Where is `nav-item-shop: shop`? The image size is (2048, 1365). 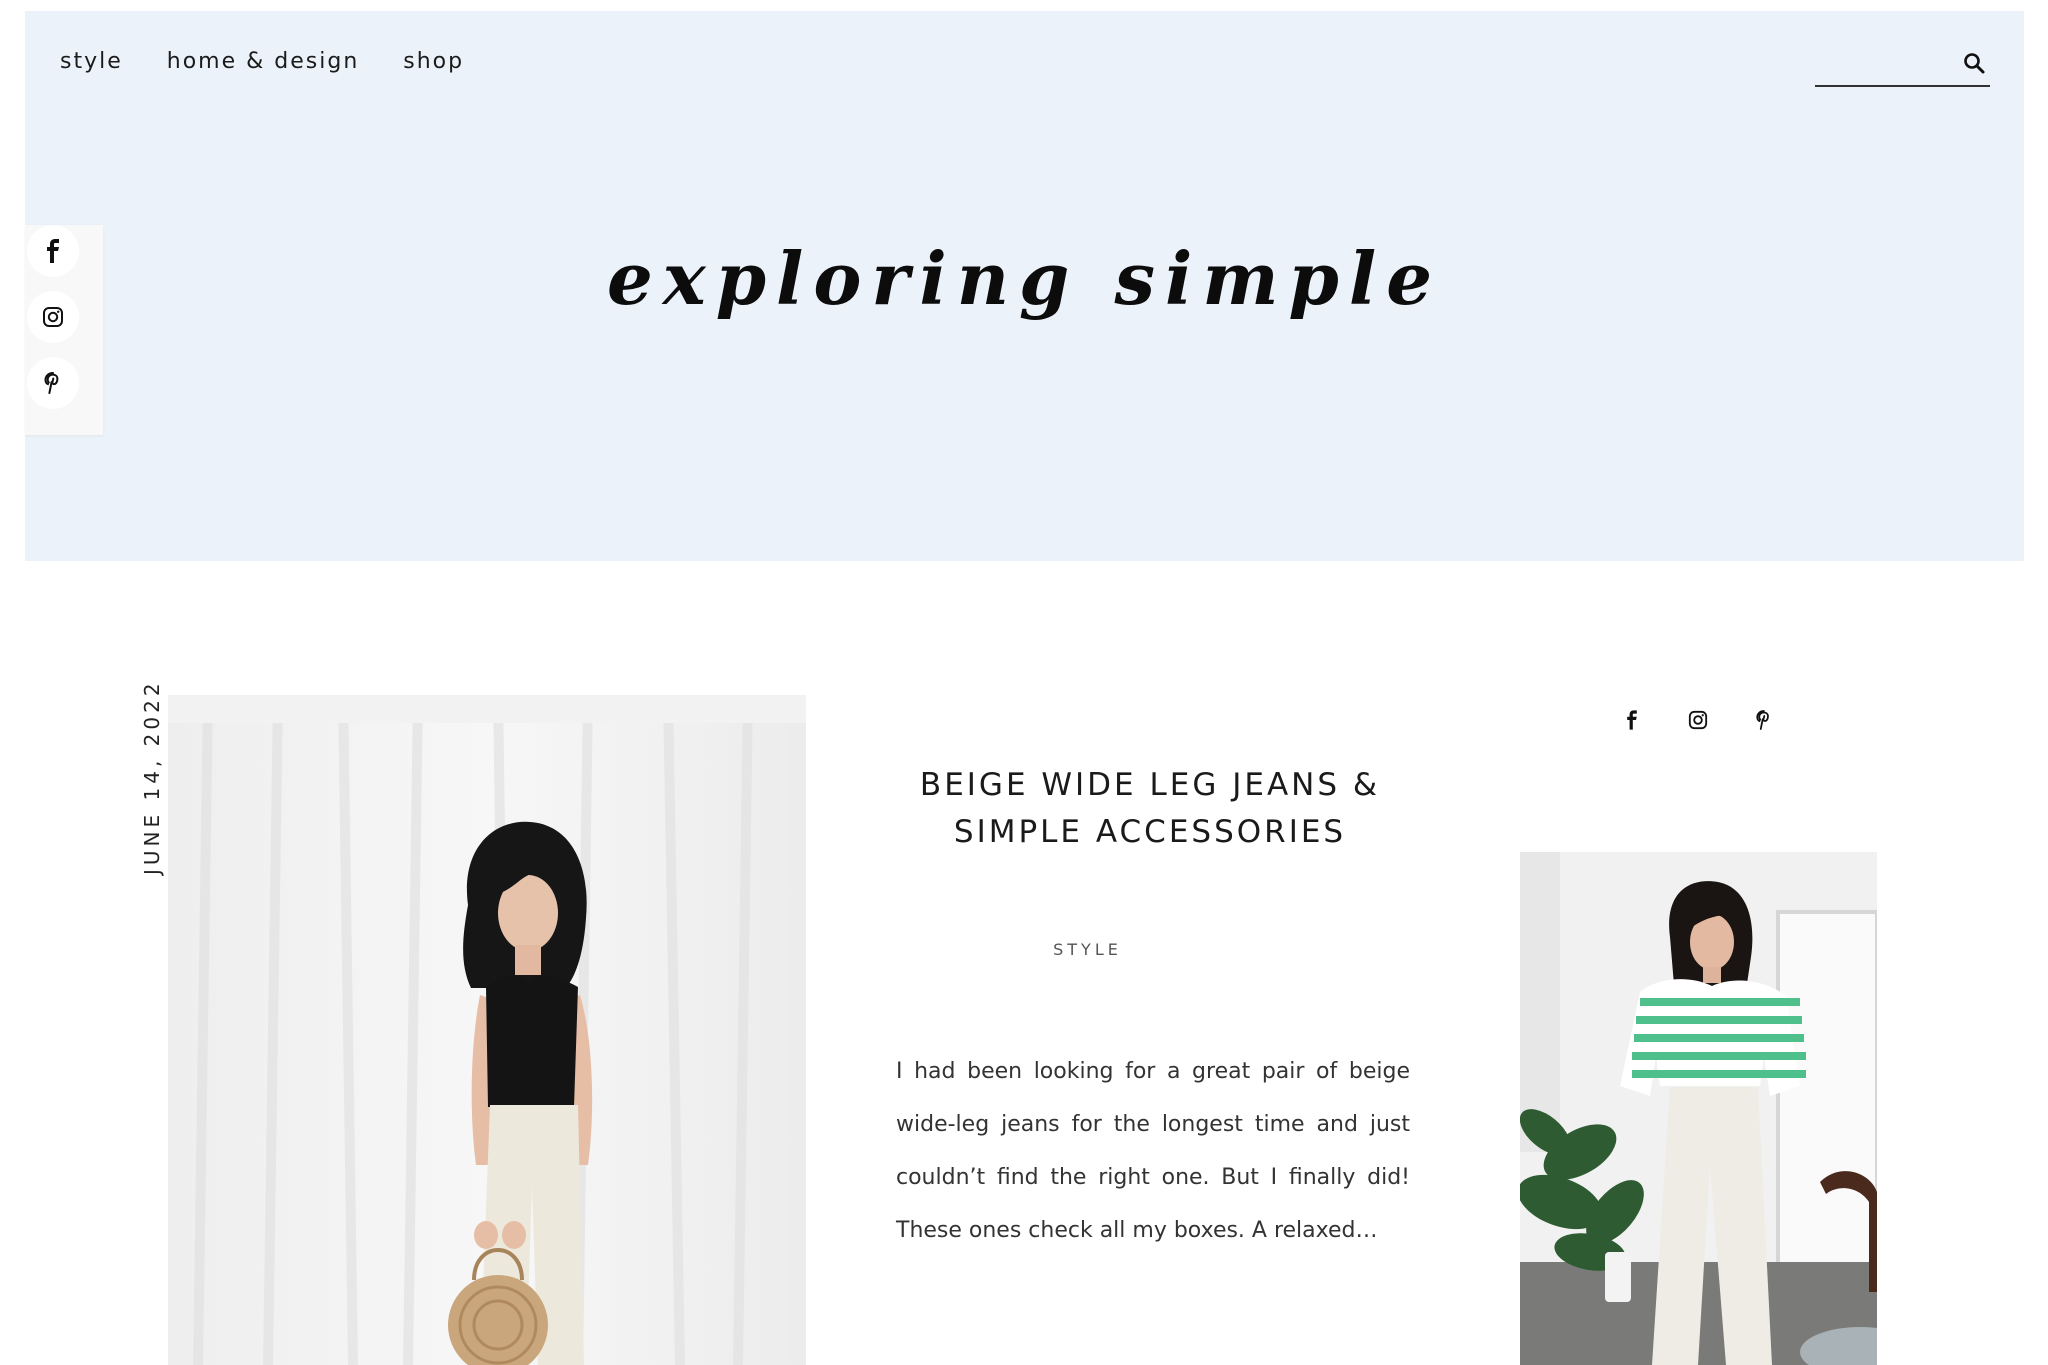
nav-item-shop: shop is located at coordinates (433, 61).